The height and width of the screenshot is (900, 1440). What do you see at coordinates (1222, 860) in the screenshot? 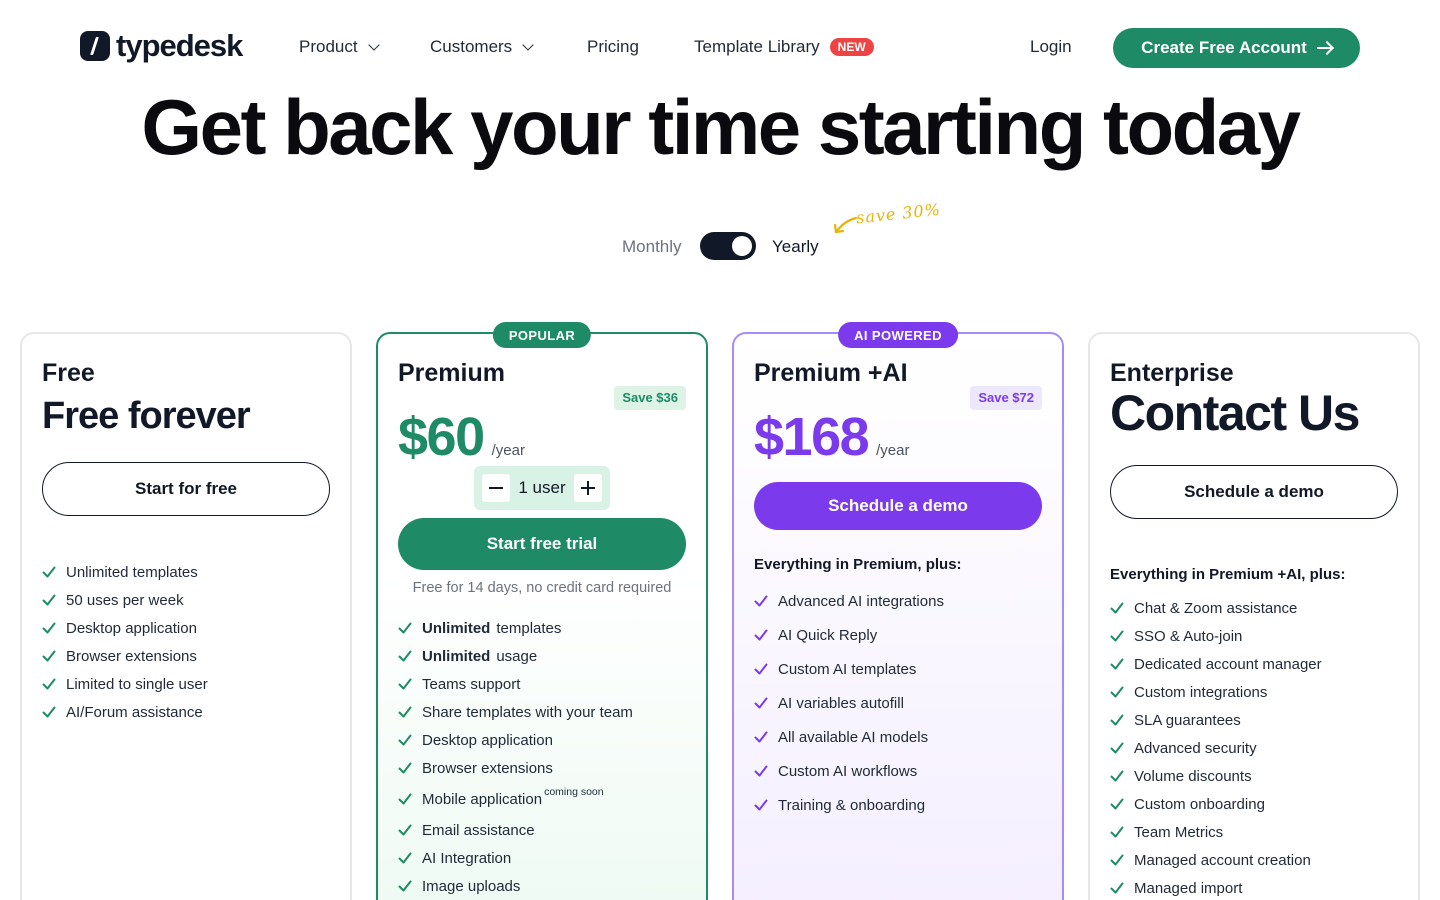
I see `feature-text: Managed account creation` at bounding box center [1222, 860].